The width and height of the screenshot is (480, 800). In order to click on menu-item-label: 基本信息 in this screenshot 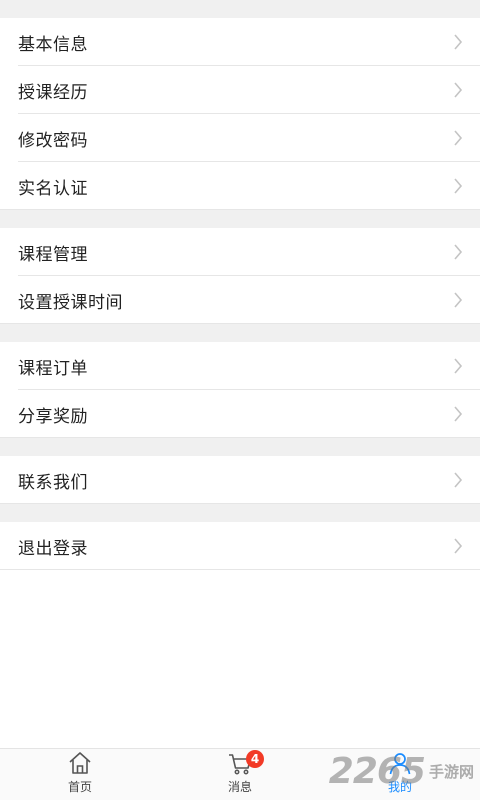, I will do `click(53, 44)`.